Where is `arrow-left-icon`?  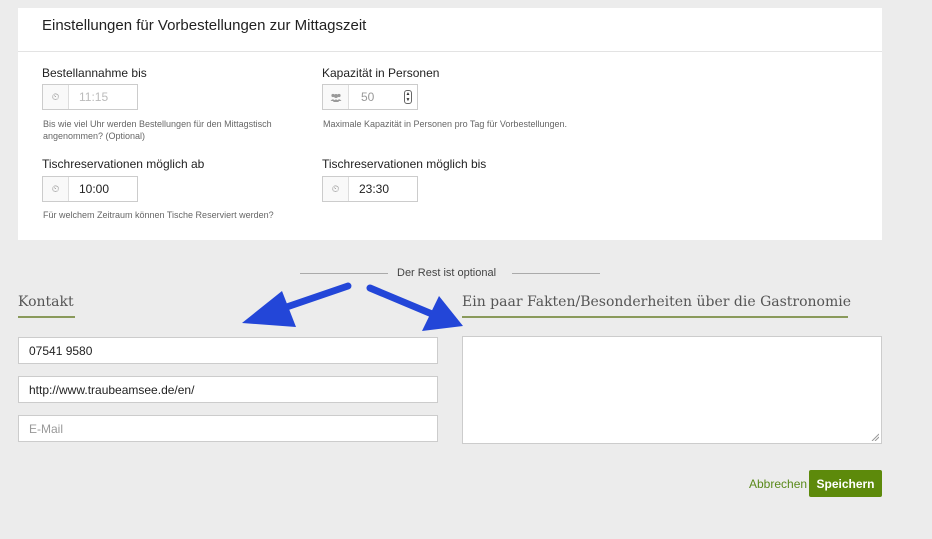 arrow-left-icon is located at coordinates (297, 304).